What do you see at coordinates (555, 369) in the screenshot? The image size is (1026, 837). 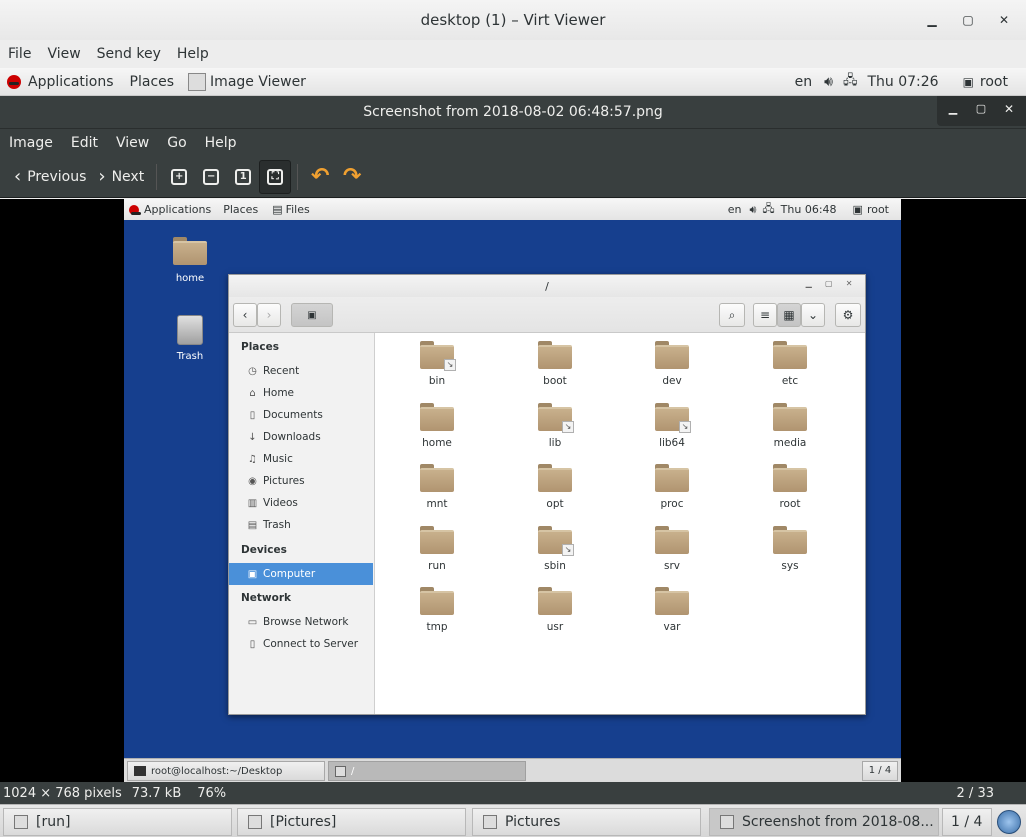 I see `folder-item: boot` at bounding box center [555, 369].